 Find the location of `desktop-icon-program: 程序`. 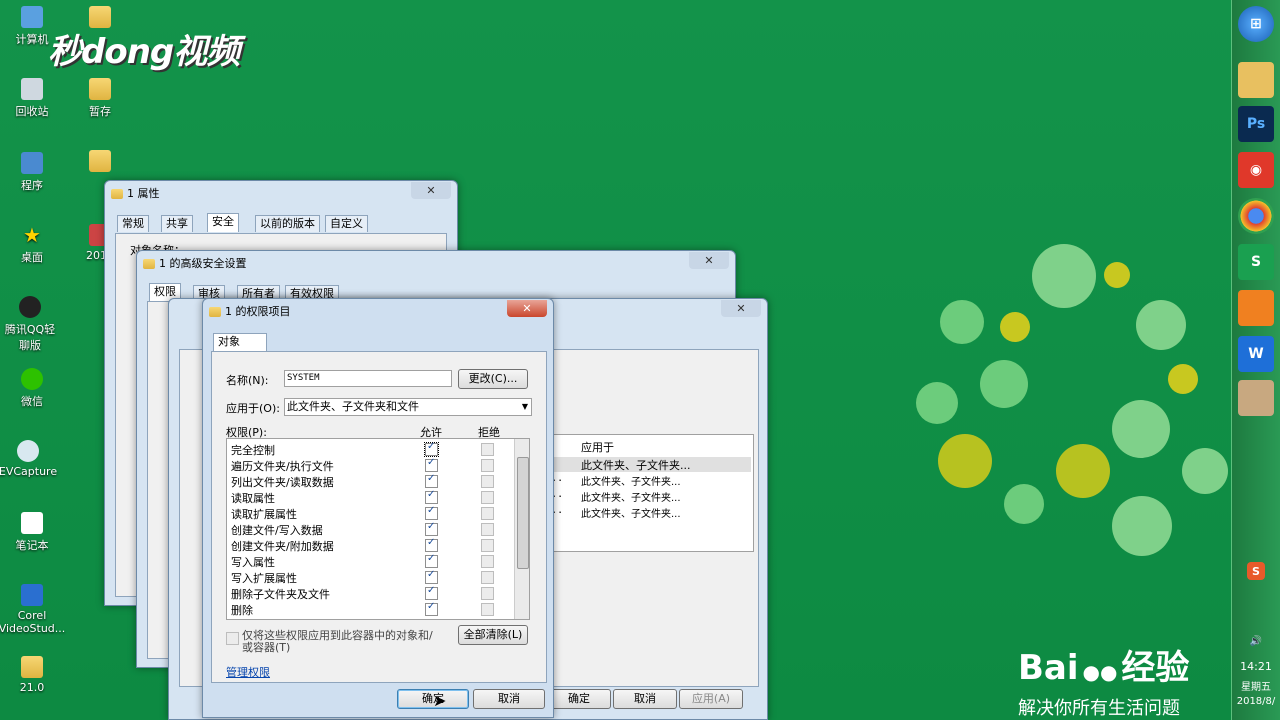

desktop-icon-program: 程序 is located at coordinates (32, 172).